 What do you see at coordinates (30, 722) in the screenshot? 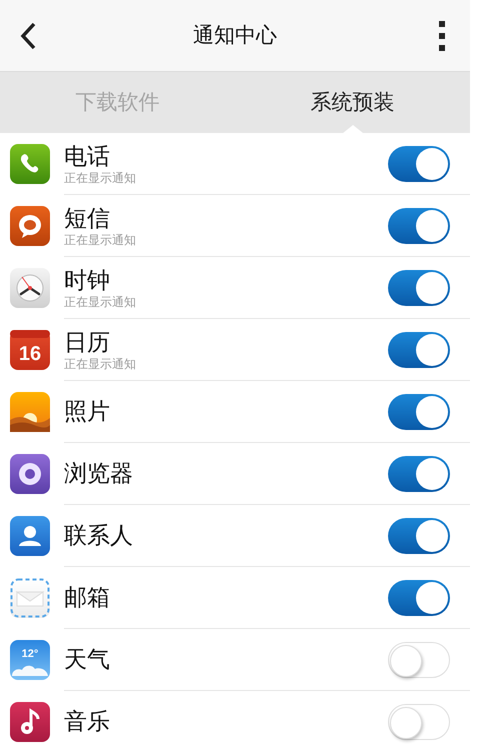
I see `music-icon` at bounding box center [30, 722].